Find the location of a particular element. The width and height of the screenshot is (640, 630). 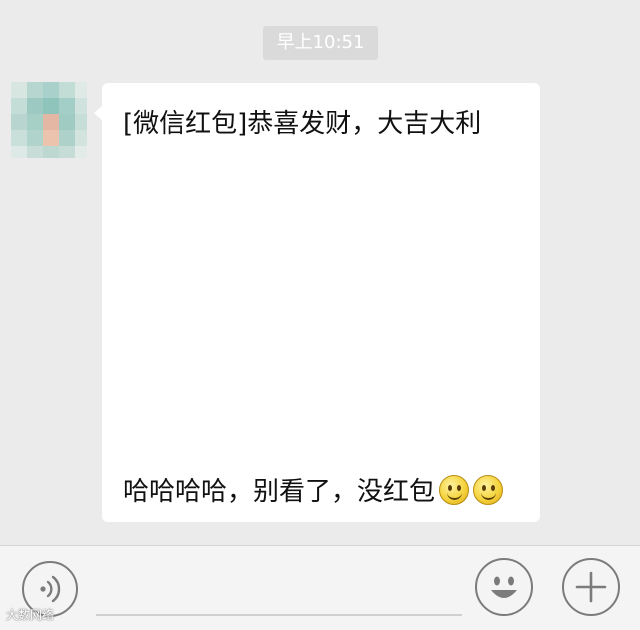

more-button is located at coordinates (591, 587).